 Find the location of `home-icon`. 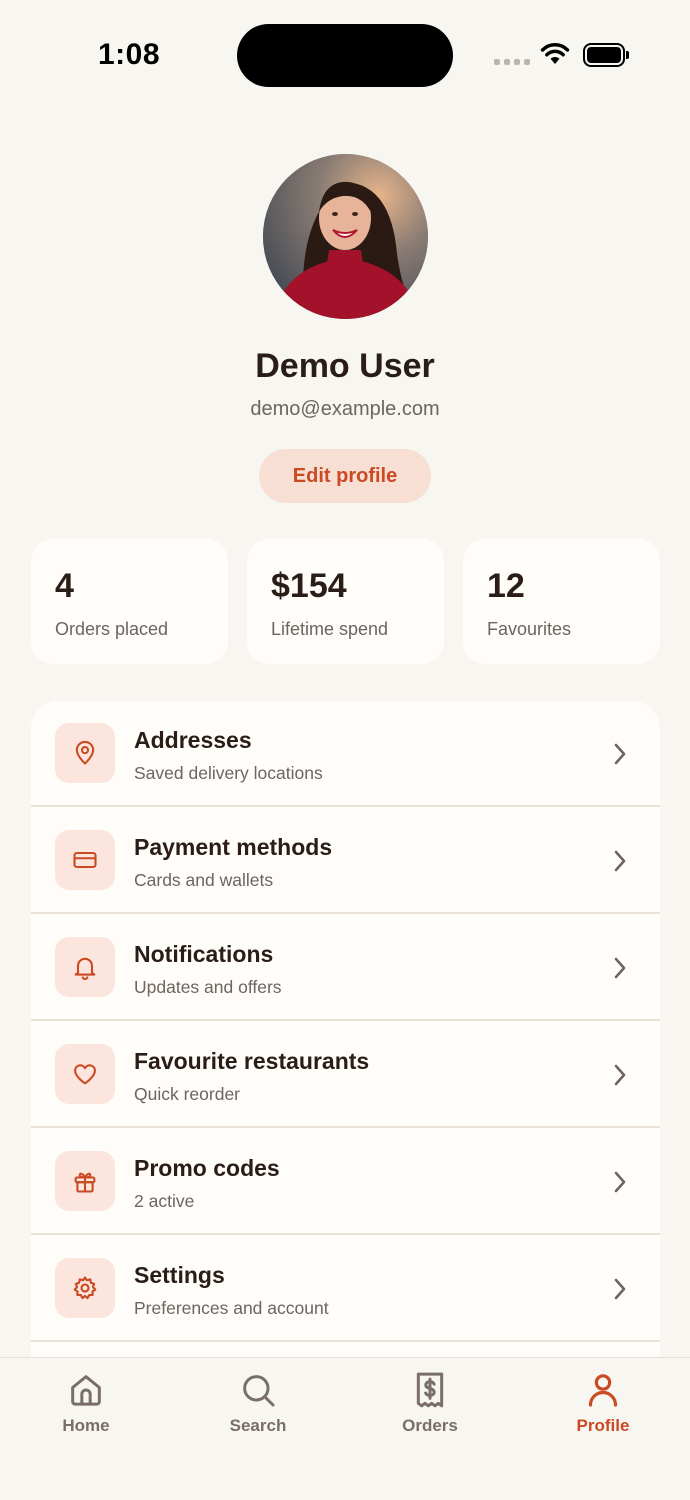

home-icon is located at coordinates (86, 1390).